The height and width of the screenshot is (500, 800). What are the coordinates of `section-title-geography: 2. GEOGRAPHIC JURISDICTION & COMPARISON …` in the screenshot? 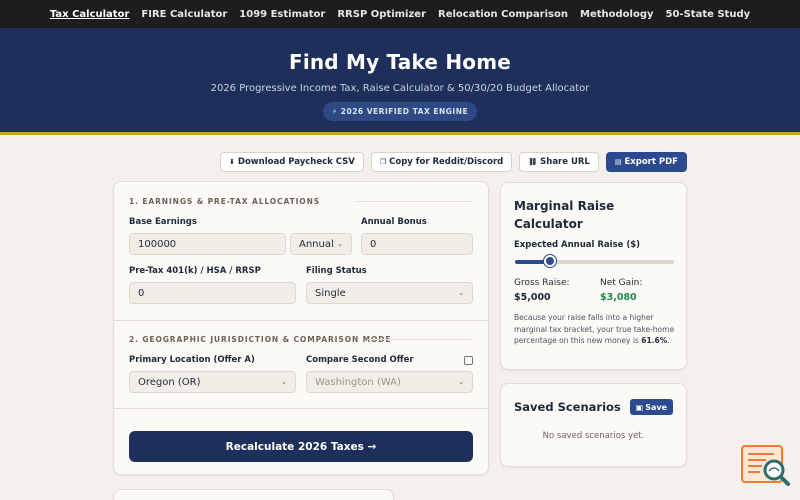 It's located at (260, 339).